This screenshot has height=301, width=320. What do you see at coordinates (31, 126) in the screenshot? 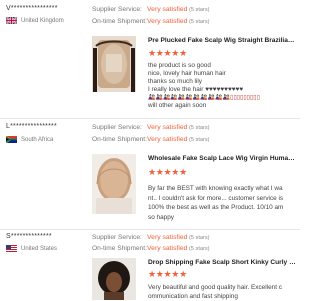
I see `reviewer-name: L****************` at bounding box center [31, 126].